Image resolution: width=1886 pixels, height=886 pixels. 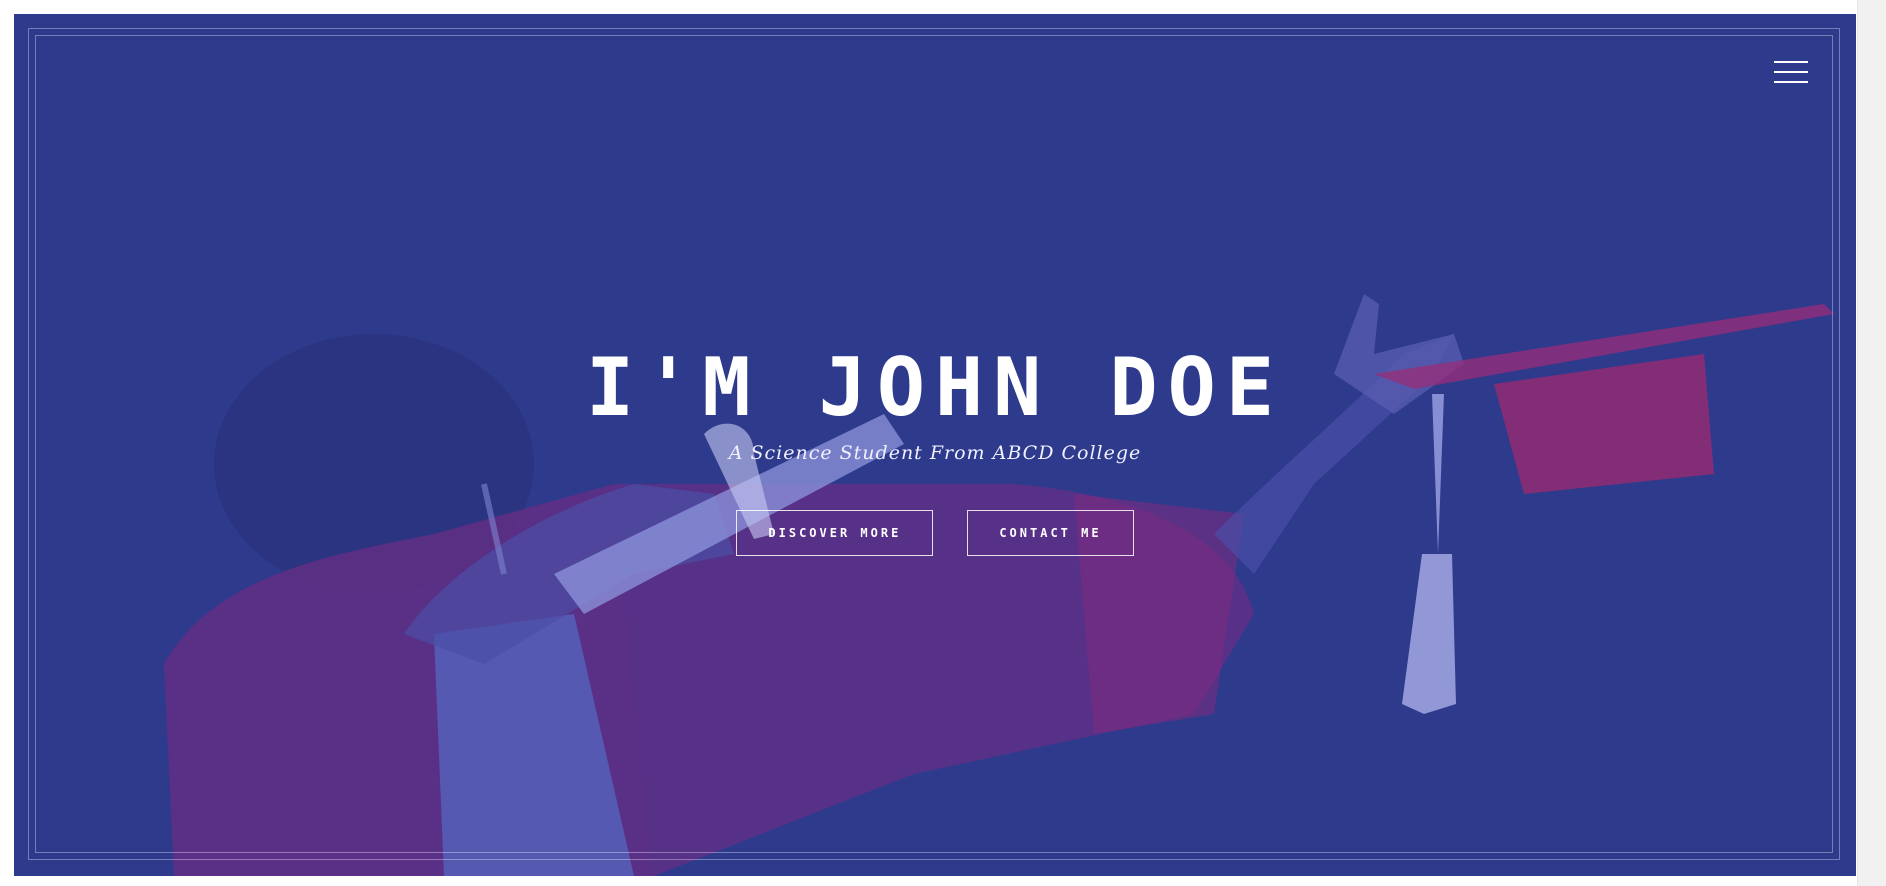 I want to click on hamburger-menu-icon, so click(x=1791, y=72).